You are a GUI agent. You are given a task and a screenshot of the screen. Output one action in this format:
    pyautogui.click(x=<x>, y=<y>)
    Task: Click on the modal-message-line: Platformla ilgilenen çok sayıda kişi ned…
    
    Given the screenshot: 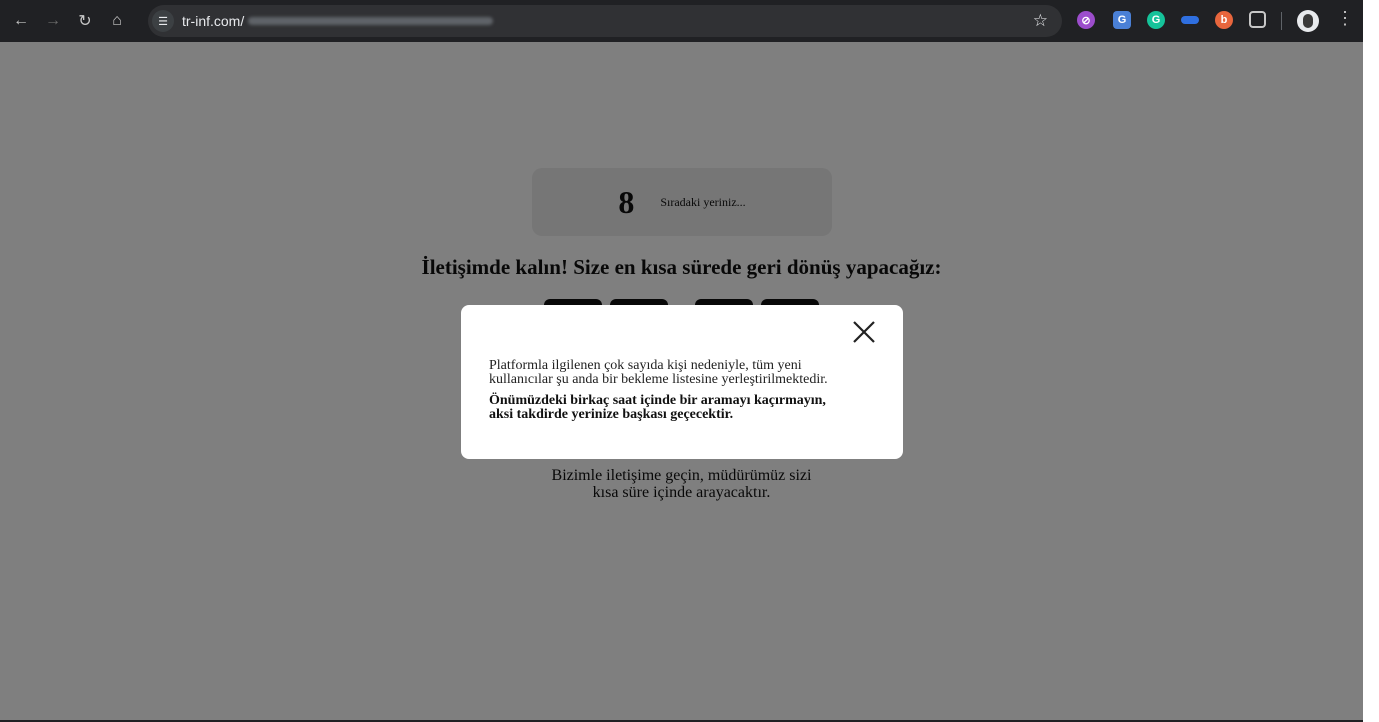 What is the action you would take?
    pyautogui.click(x=645, y=365)
    